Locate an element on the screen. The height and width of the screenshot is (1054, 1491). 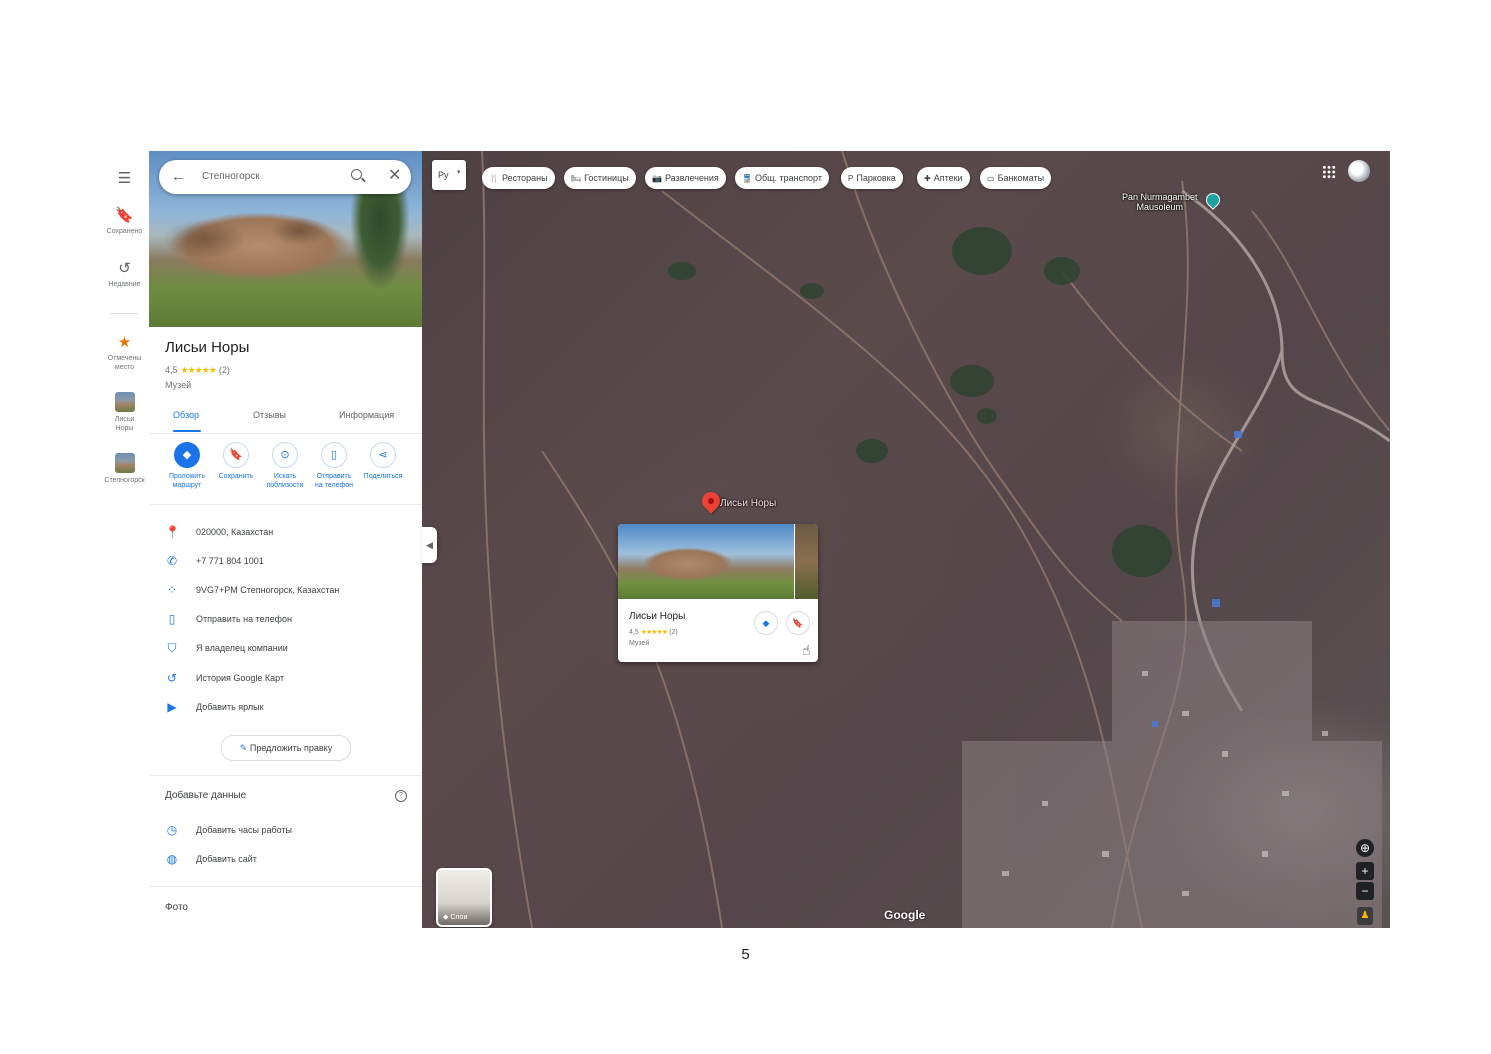
label-tag-icon: ▶ is located at coordinates (172, 707).